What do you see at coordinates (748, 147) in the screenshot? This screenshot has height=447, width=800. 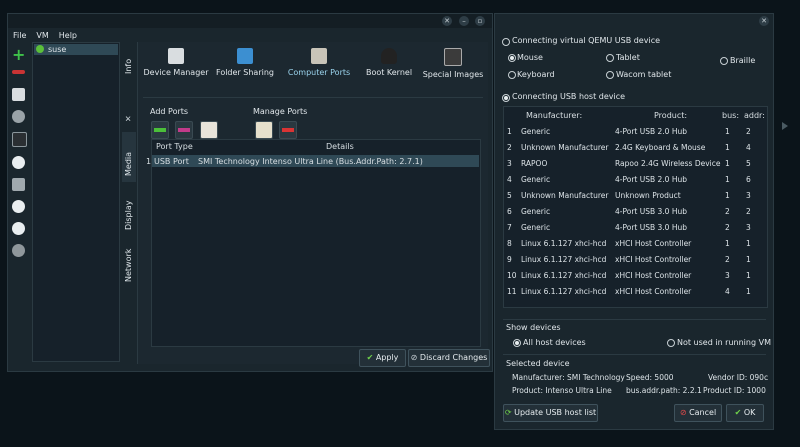 I see `addr-cell: 4` at bounding box center [748, 147].